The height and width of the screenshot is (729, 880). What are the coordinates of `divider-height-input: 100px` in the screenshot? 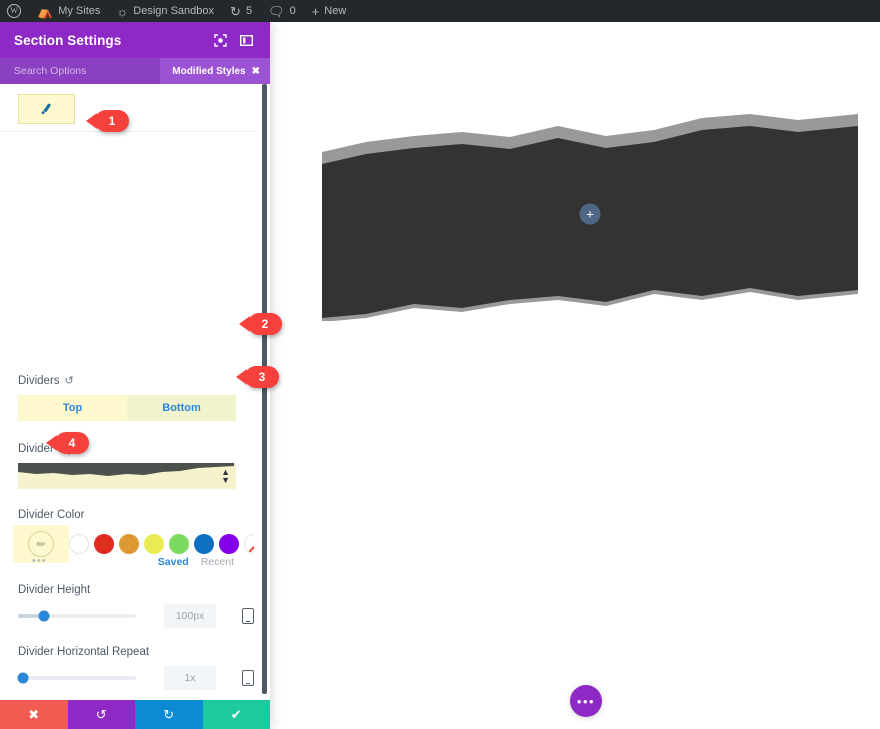 It's located at (190, 616).